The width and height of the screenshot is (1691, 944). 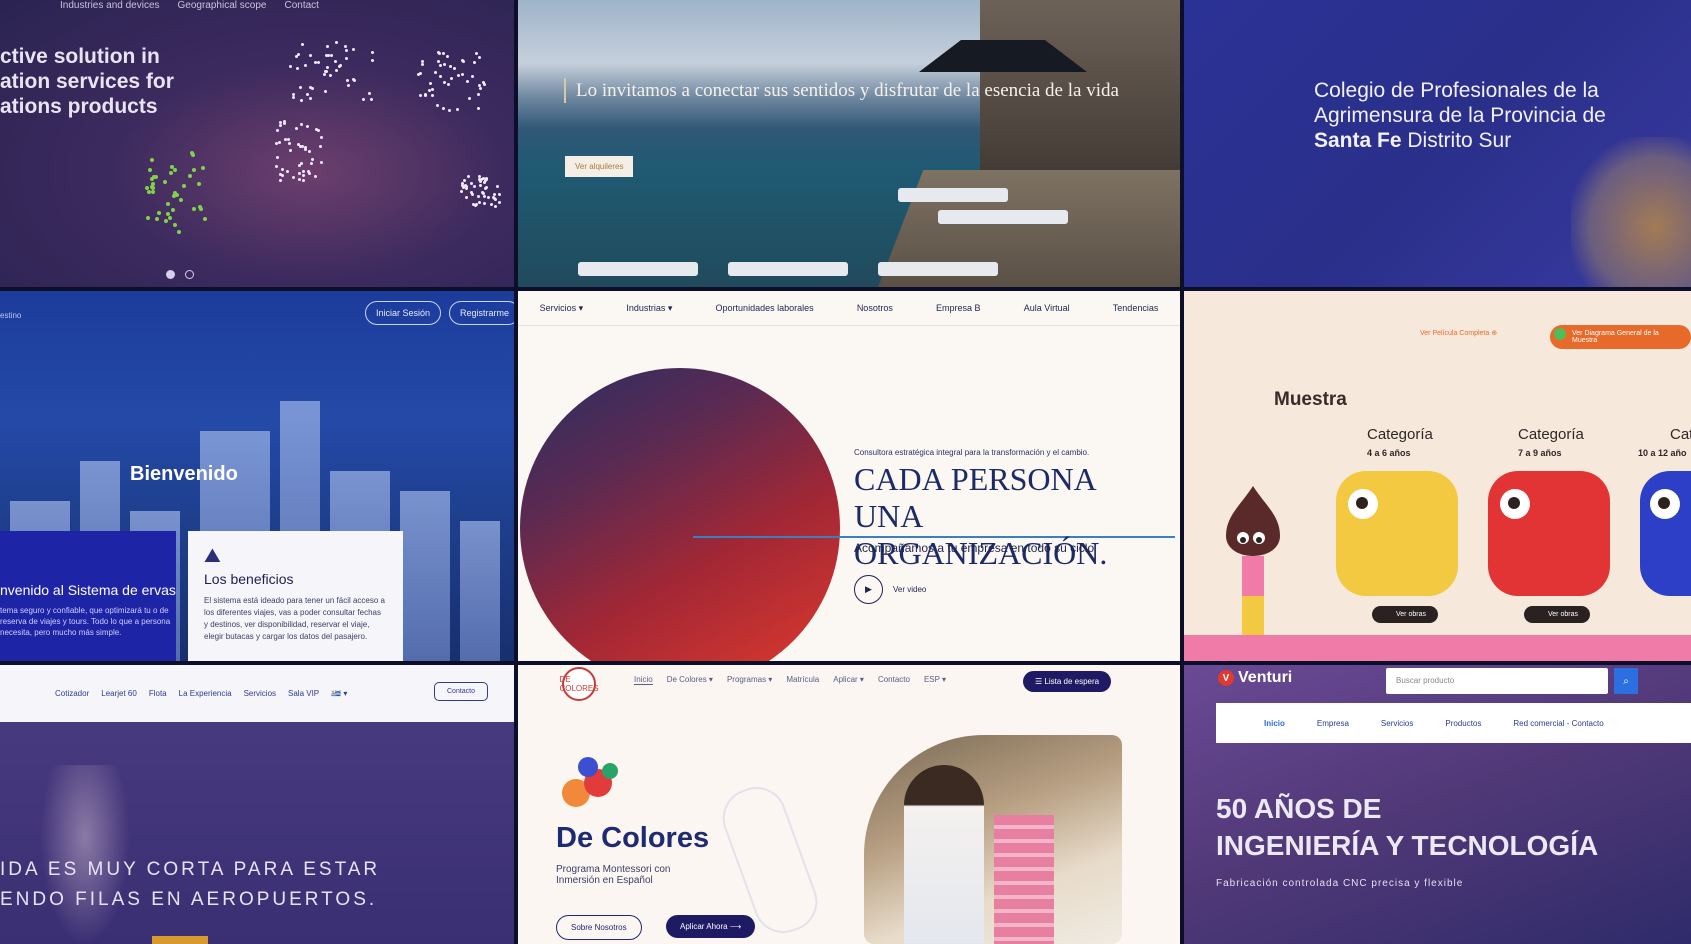 What do you see at coordinates (481, 313) in the screenshot?
I see `register-button: Registrarme` at bounding box center [481, 313].